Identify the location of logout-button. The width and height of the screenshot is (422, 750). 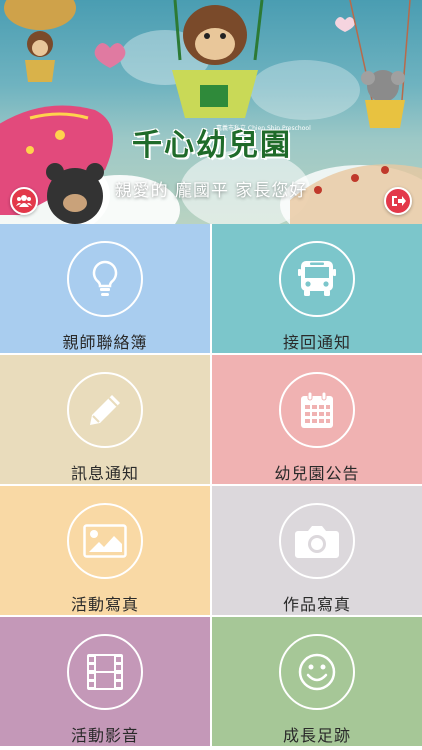
(398, 201).